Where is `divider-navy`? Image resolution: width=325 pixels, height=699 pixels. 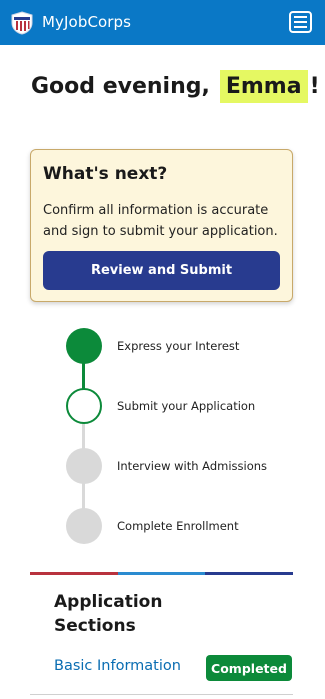
divider-navy is located at coordinates (249, 573).